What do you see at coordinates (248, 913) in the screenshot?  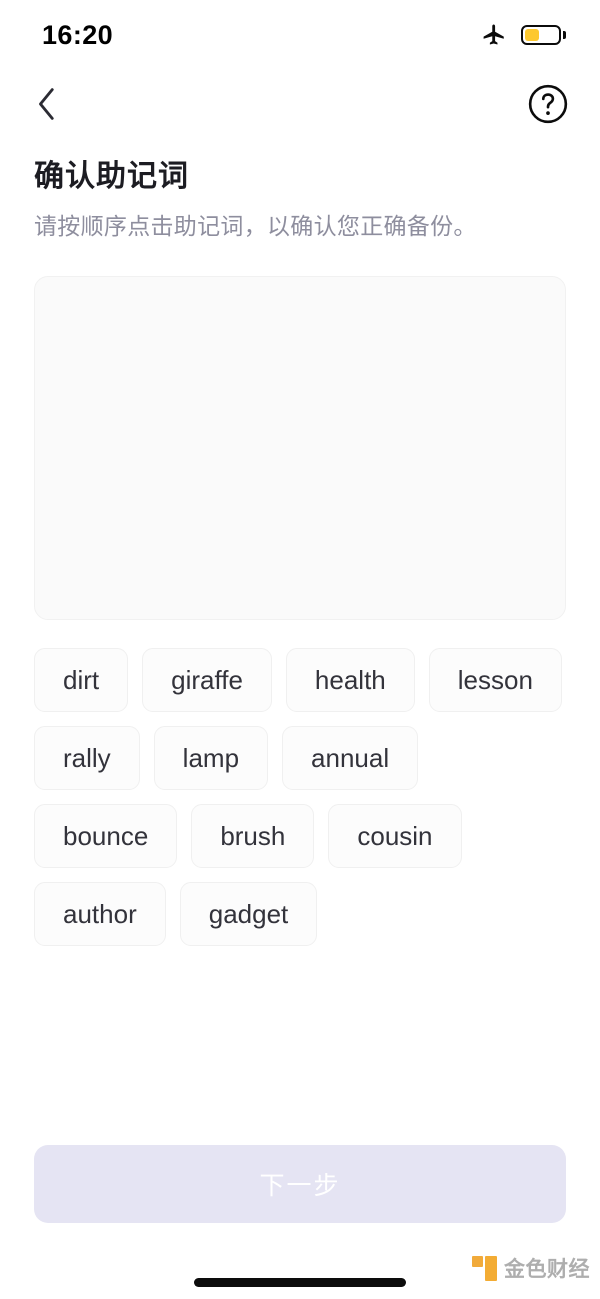 I see `word-chip: gadget` at bounding box center [248, 913].